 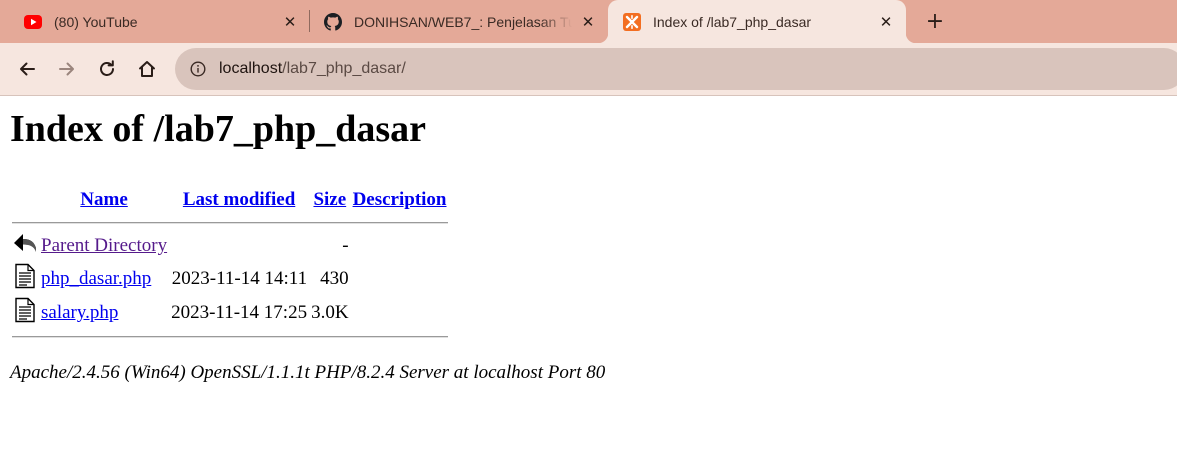 What do you see at coordinates (676, 69) in the screenshot?
I see `address-bar: localhost/lab7_php_dasar/` at bounding box center [676, 69].